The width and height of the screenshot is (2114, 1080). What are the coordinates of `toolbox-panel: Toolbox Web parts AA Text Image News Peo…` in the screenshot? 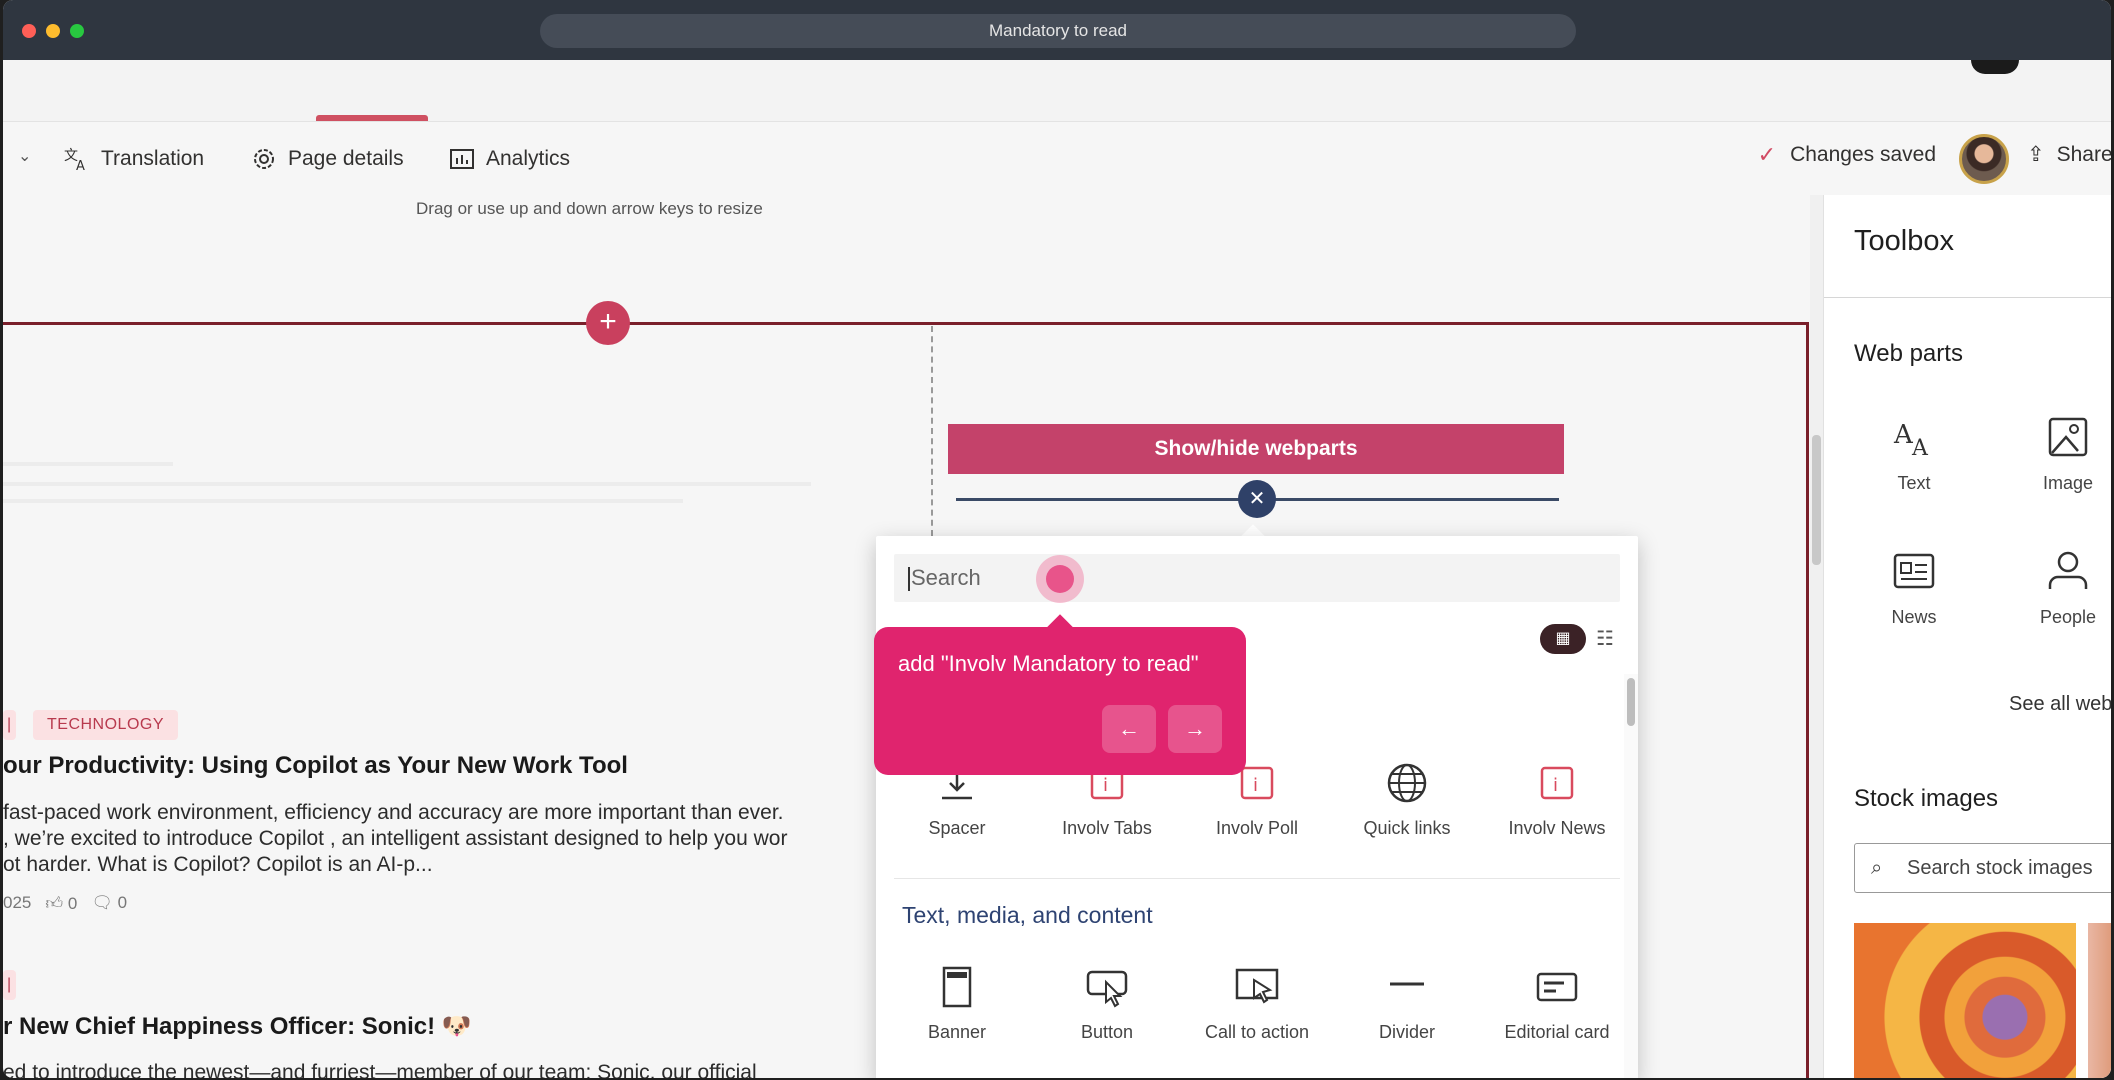 It's located at (1967, 636).